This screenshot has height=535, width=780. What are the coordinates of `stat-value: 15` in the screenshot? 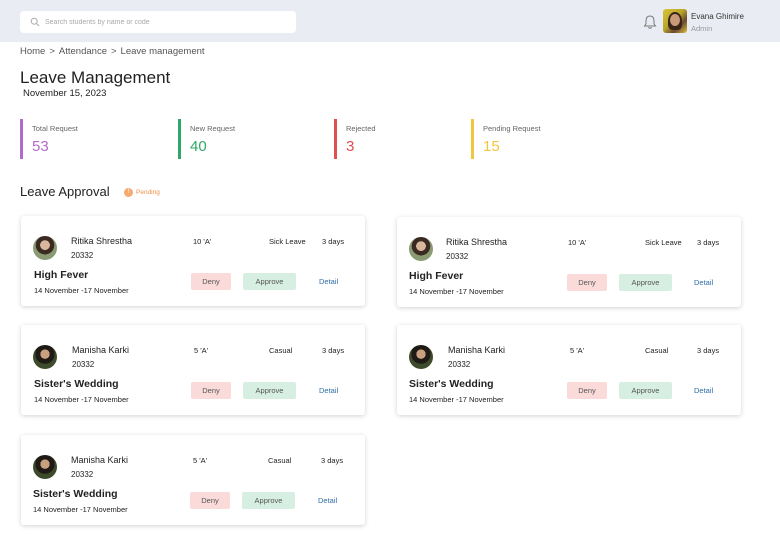 It's located at (491, 146).